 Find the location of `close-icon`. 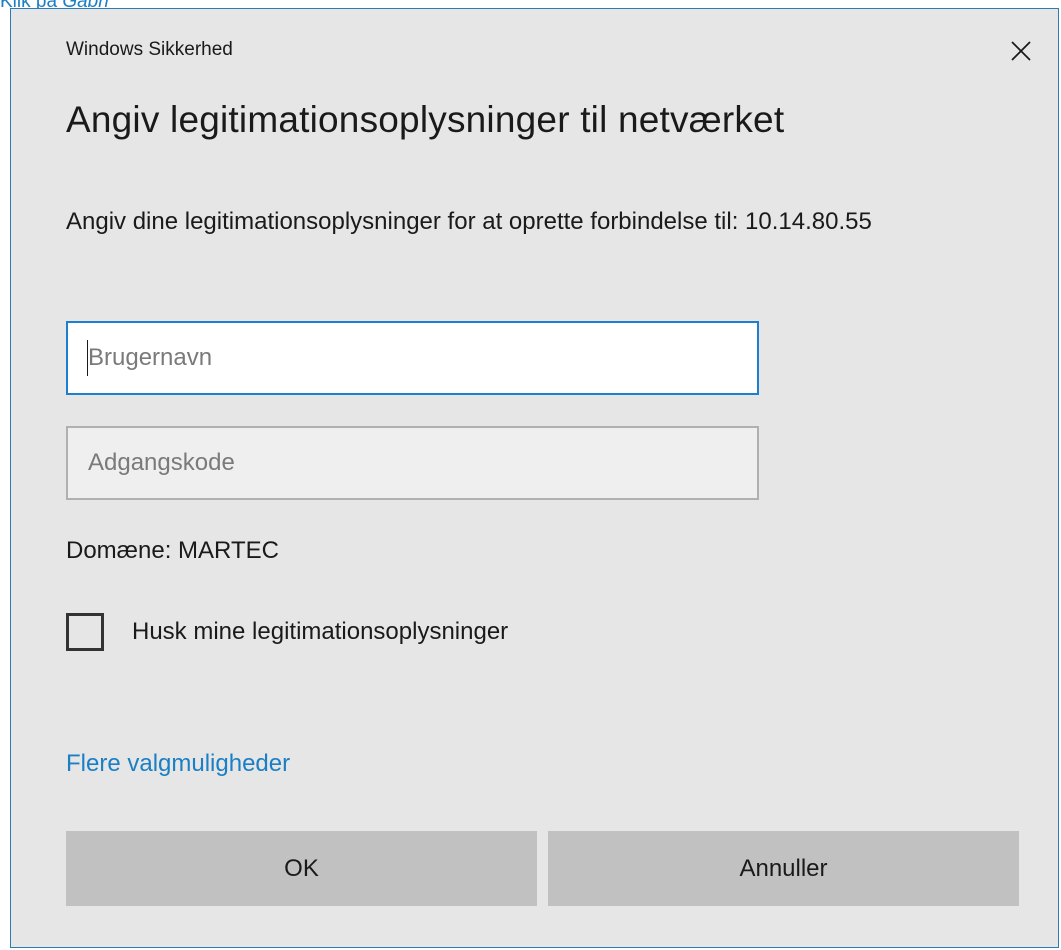

close-icon is located at coordinates (1021, 51).